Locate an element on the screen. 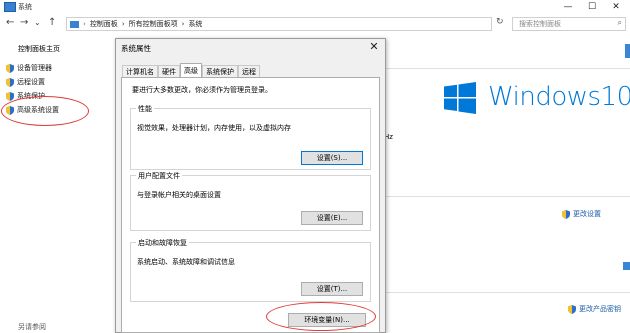 Image resolution: width=630 pixels, height=333 pixels. change-settings-label: 更改设置 is located at coordinates (587, 214).